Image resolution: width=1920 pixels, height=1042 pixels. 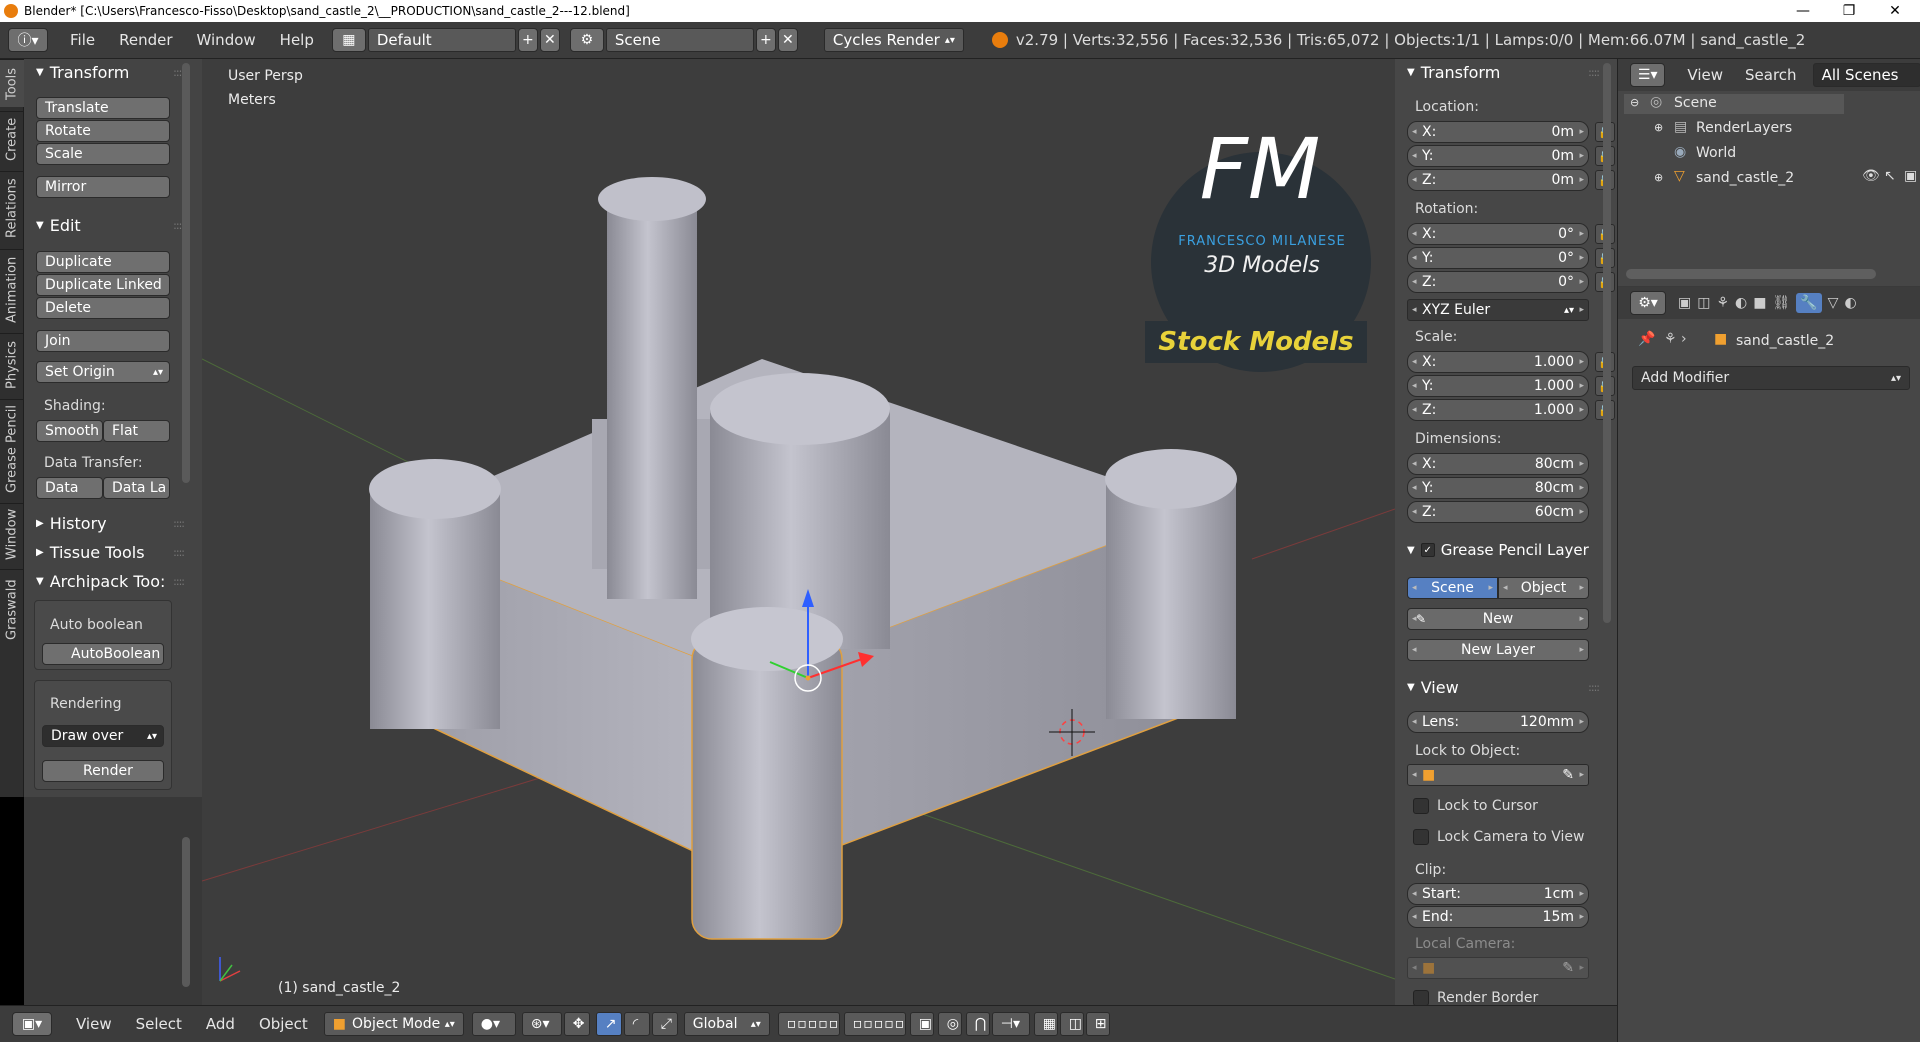 I want to click on grease-scene-button: Scene, so click(x=1452, y=588).